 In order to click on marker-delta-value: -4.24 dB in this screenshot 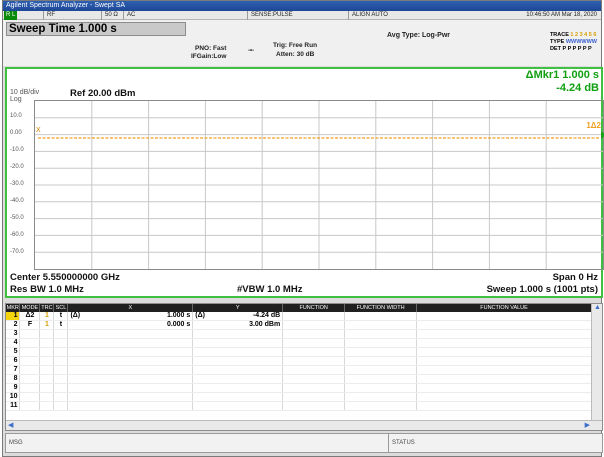, I will do `click(577, 88)`.